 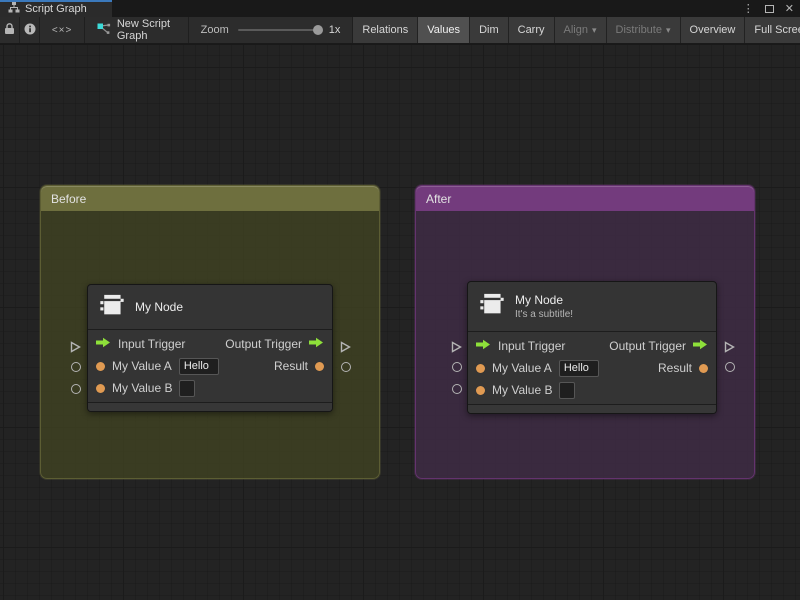 I want to click on dim-label: Dim, so click(x=489, y=30).